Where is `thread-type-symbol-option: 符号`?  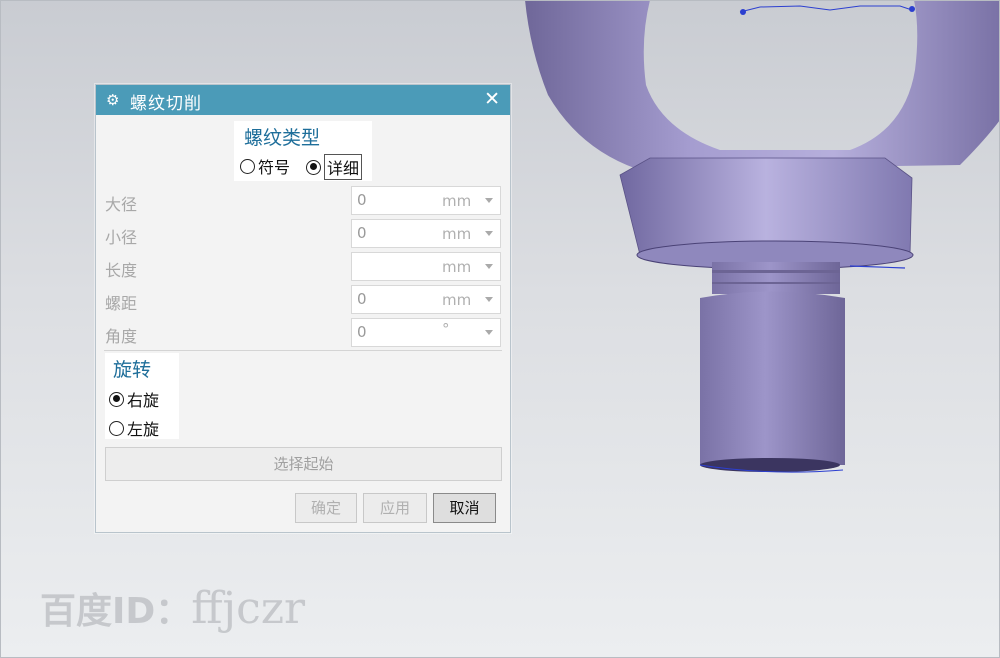 thread-type-symbol-option: 符号 is located at coordinates (265, 166).